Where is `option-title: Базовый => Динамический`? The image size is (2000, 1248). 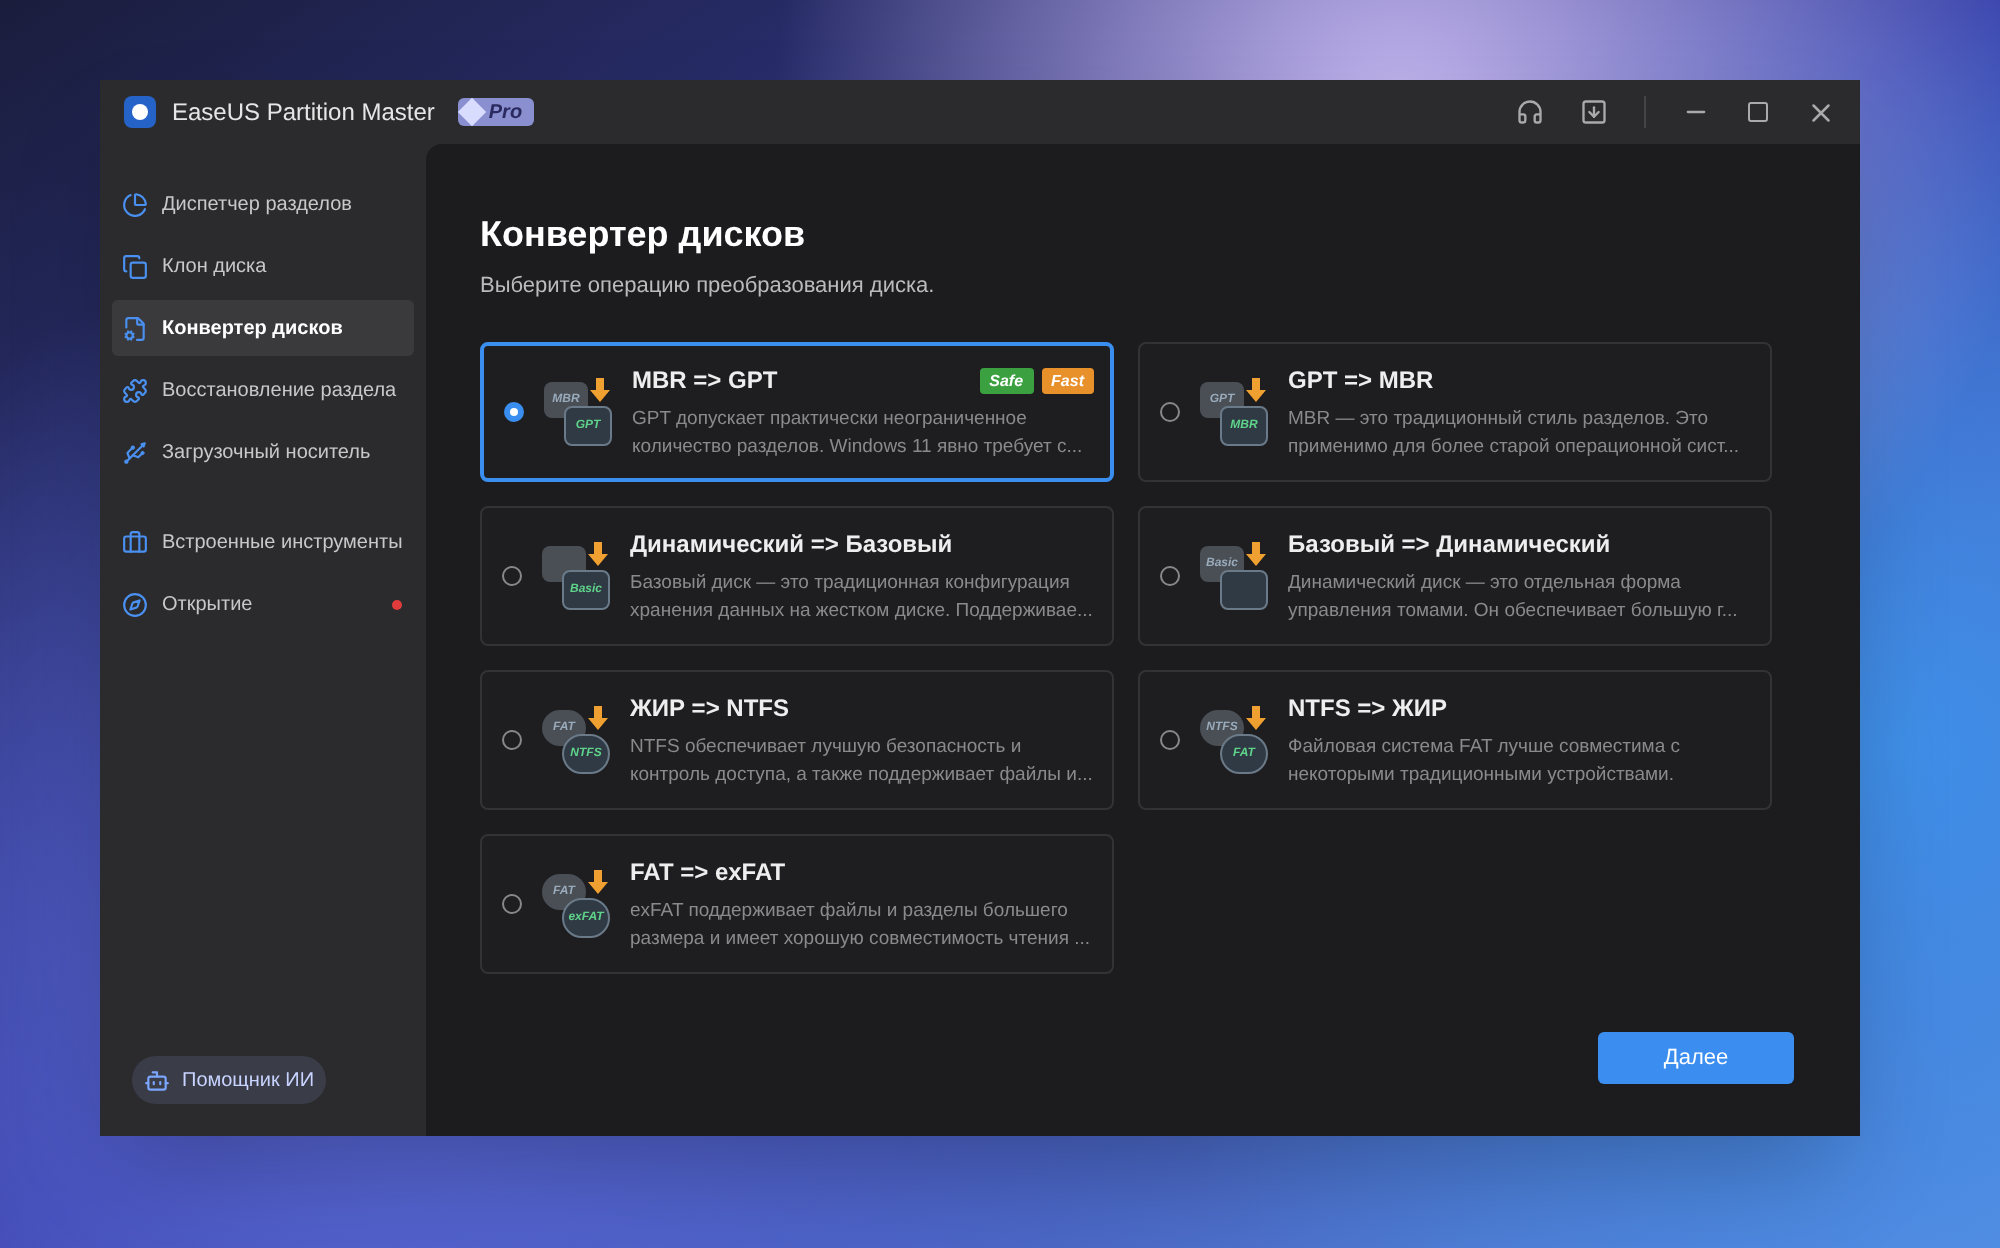 option-title: Базовый => Динамический is located at coordinates (1450, 545).